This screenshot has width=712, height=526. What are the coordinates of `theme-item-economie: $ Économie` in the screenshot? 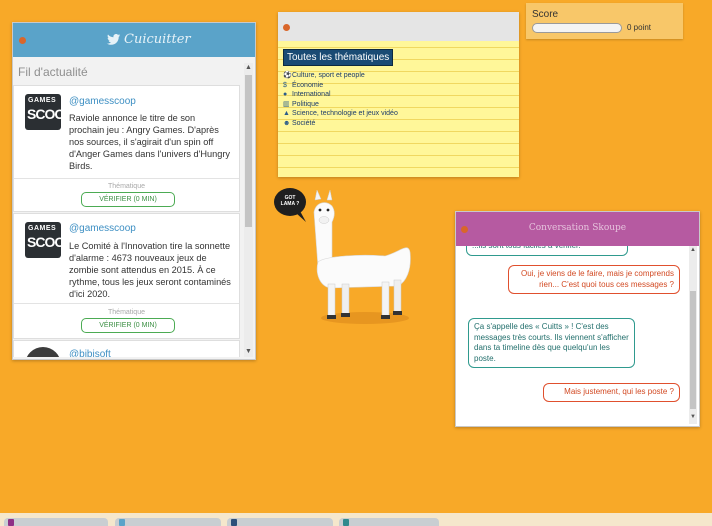 It's located at (340, 86).